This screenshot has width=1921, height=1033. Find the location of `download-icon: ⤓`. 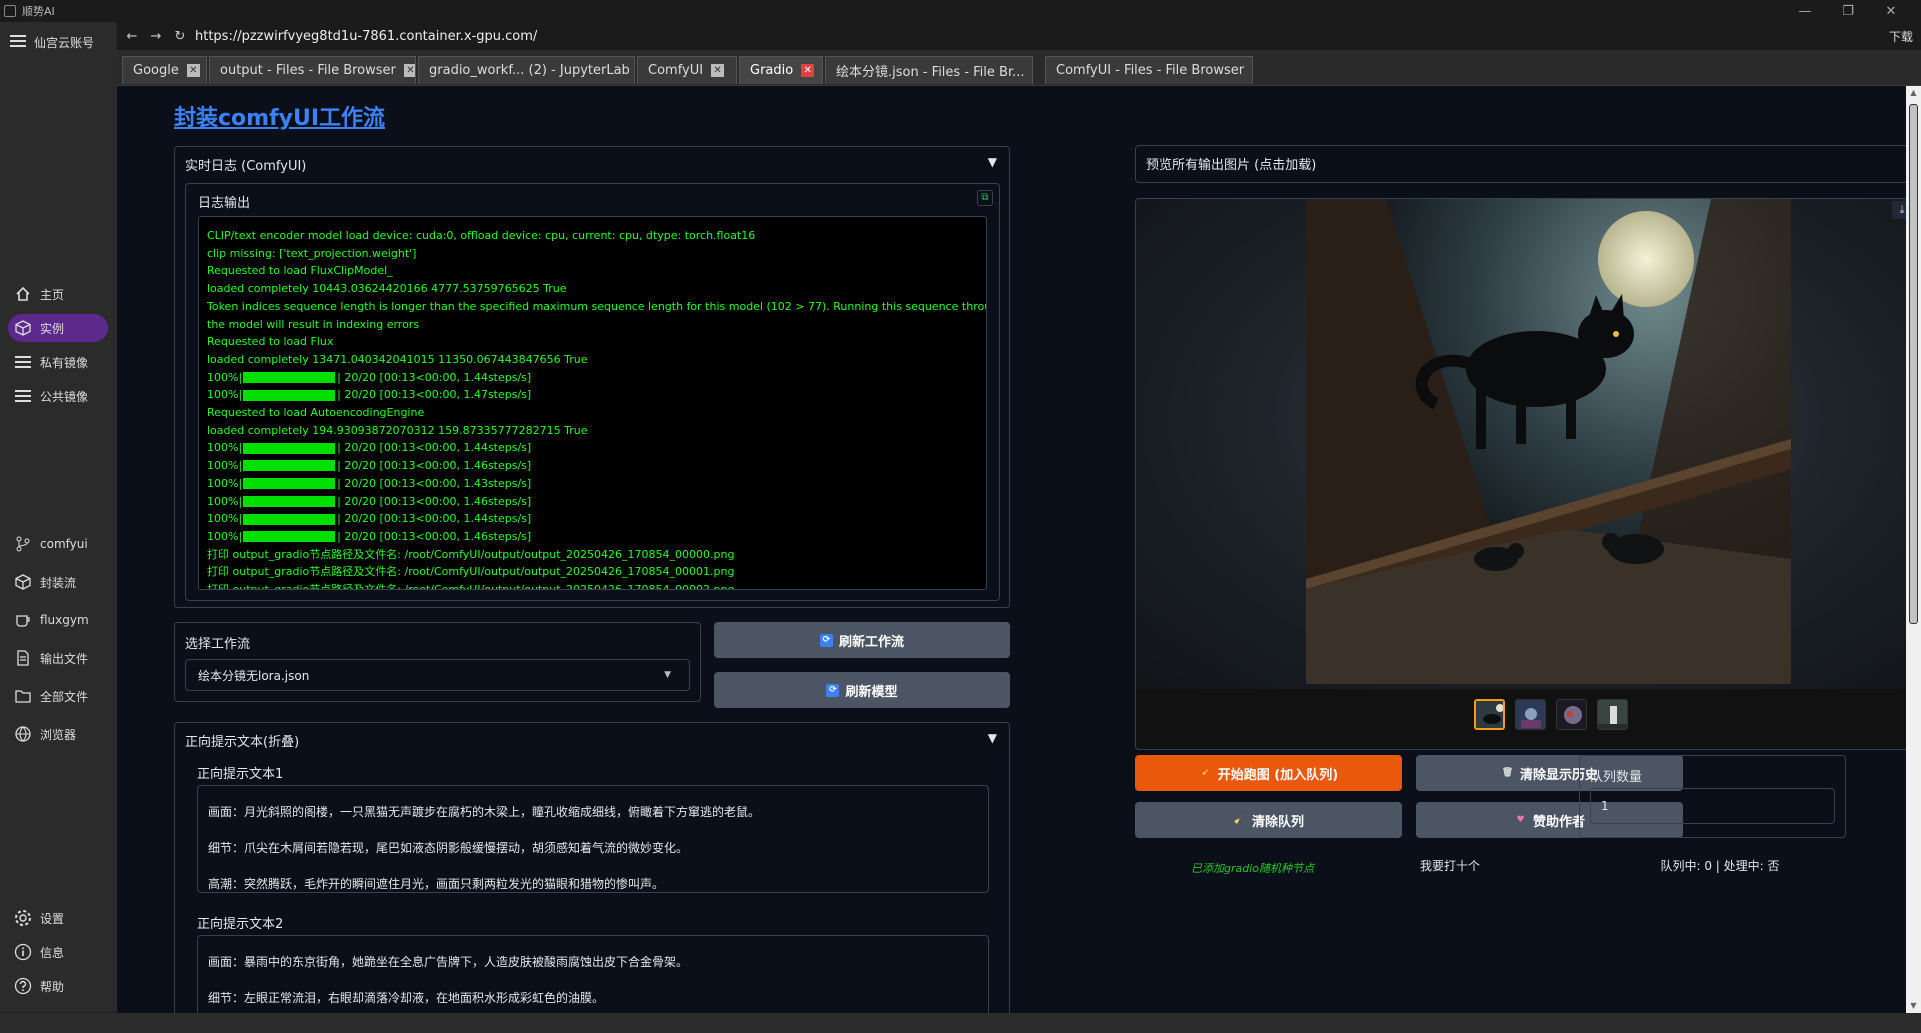

download-icon: ⤓ is located at coordinates (1899, 210).